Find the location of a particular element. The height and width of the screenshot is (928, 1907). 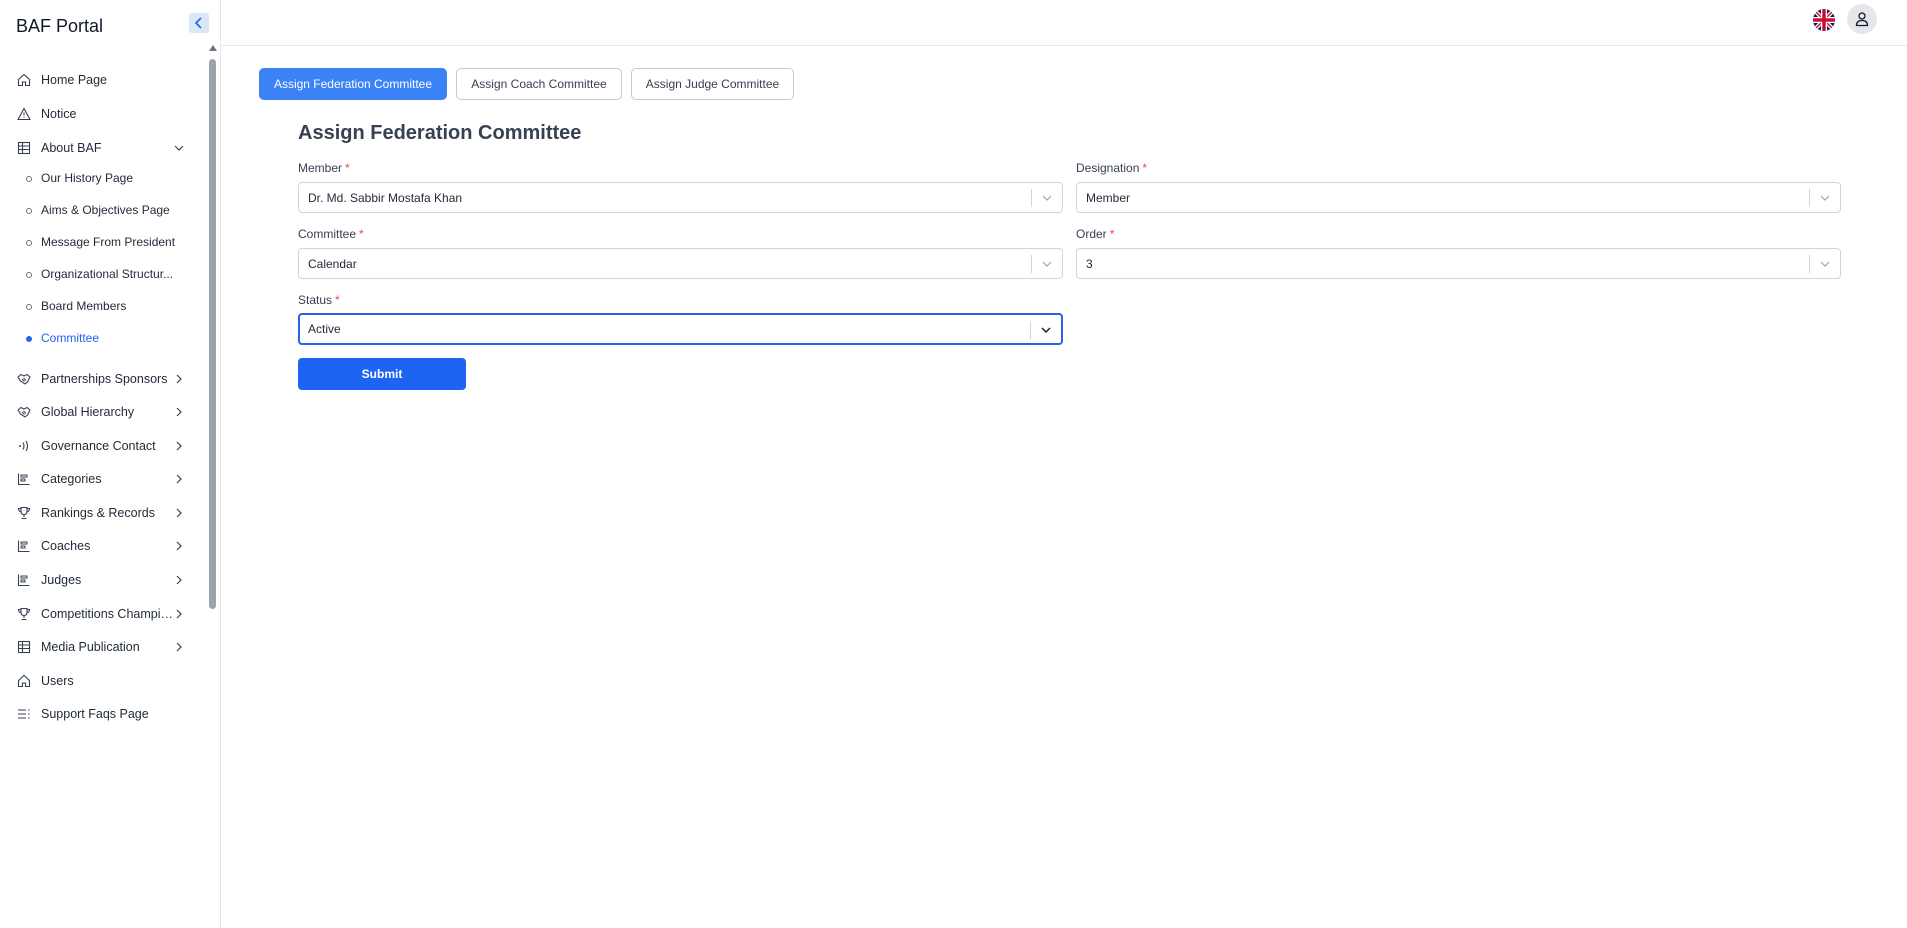

sidebar-subitem-label: Board Members is located at coordinates (84, 306).